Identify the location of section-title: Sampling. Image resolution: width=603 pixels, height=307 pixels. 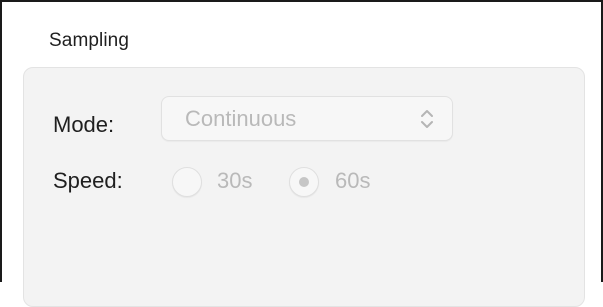
(89, 40).